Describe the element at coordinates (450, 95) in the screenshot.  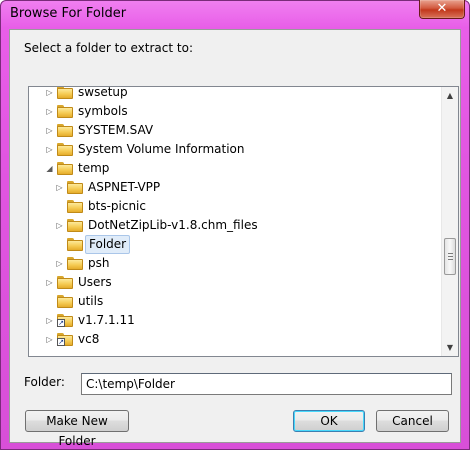
I see `scroll-up-button: ▲` at that location.